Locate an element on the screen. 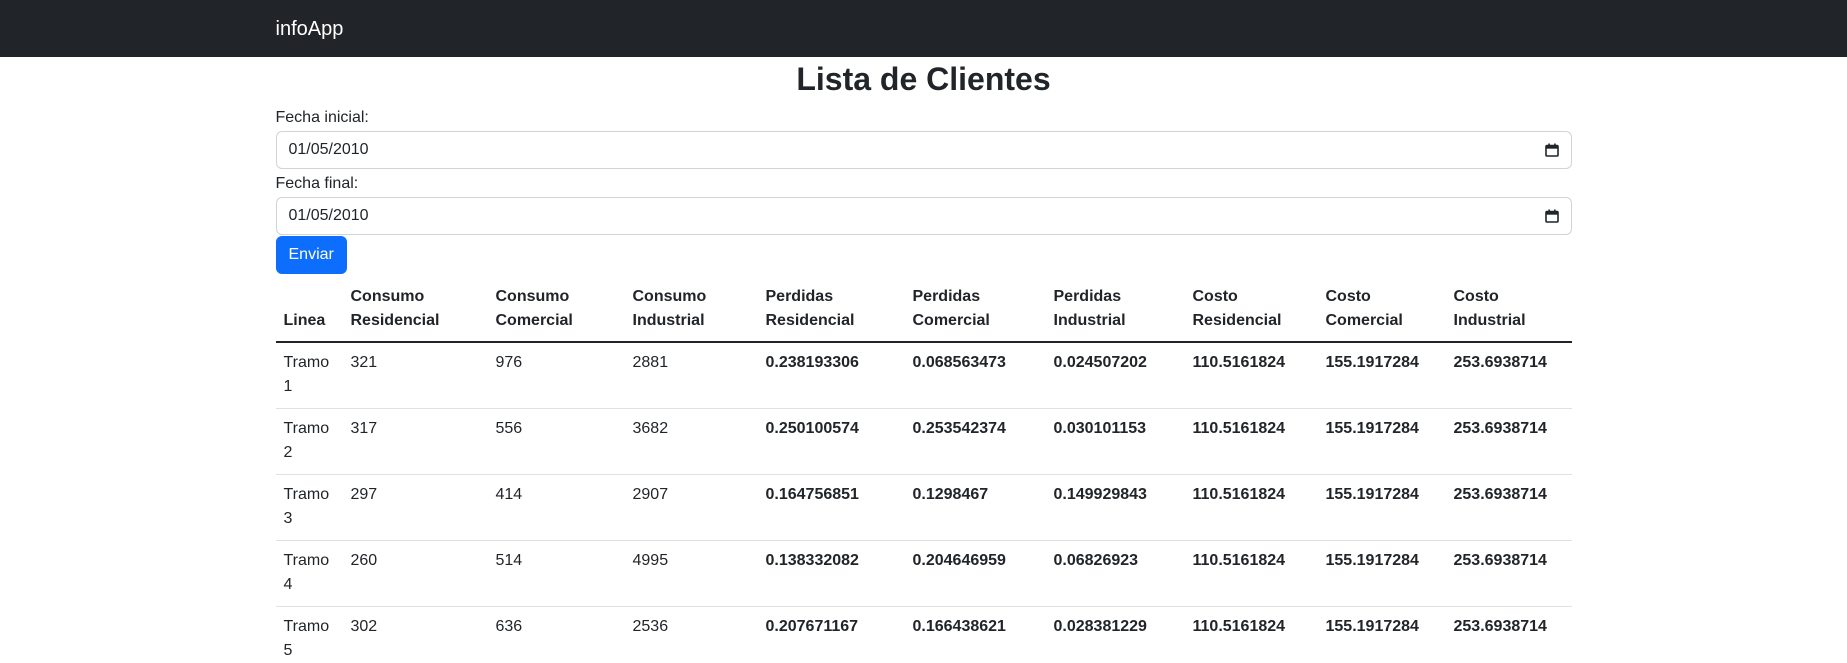  end-date-label: Fecha final: is located at coordinates (317, 183).